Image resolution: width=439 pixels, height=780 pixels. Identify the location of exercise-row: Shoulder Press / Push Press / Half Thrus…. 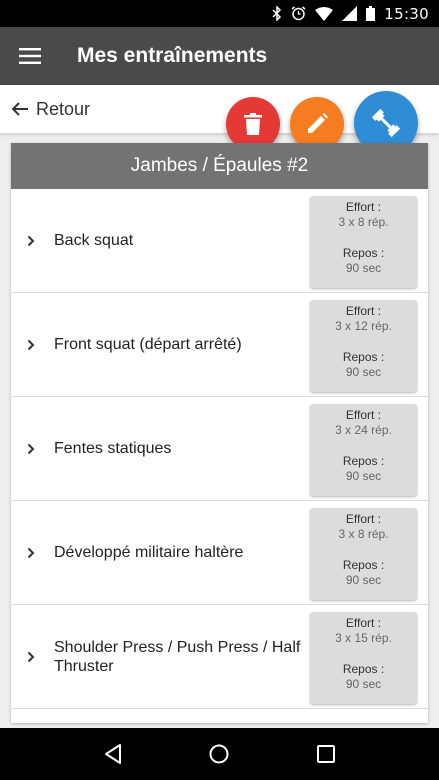
(219, 657).